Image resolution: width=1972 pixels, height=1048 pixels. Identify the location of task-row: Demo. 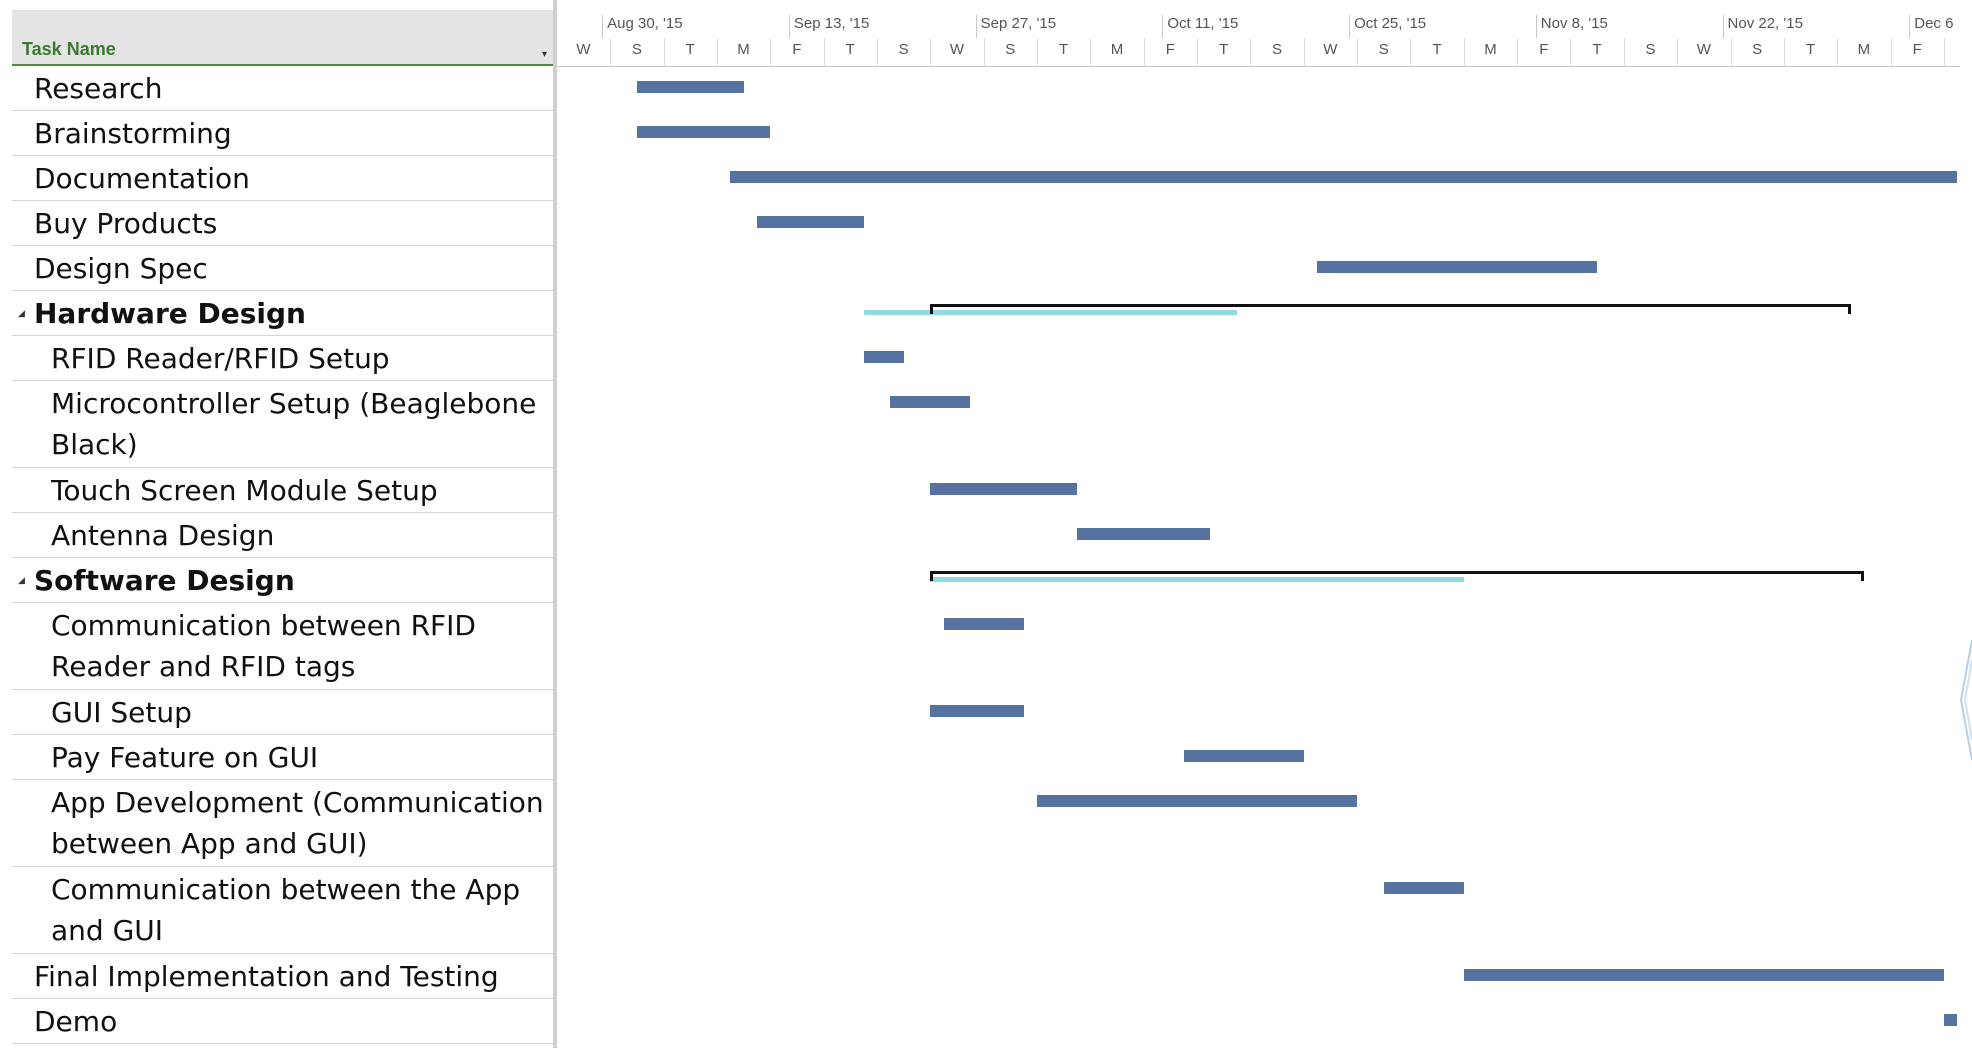
(282, 1021).